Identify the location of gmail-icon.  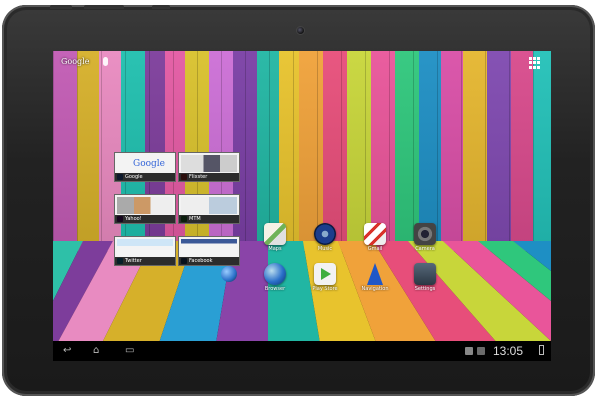
(375, 234).